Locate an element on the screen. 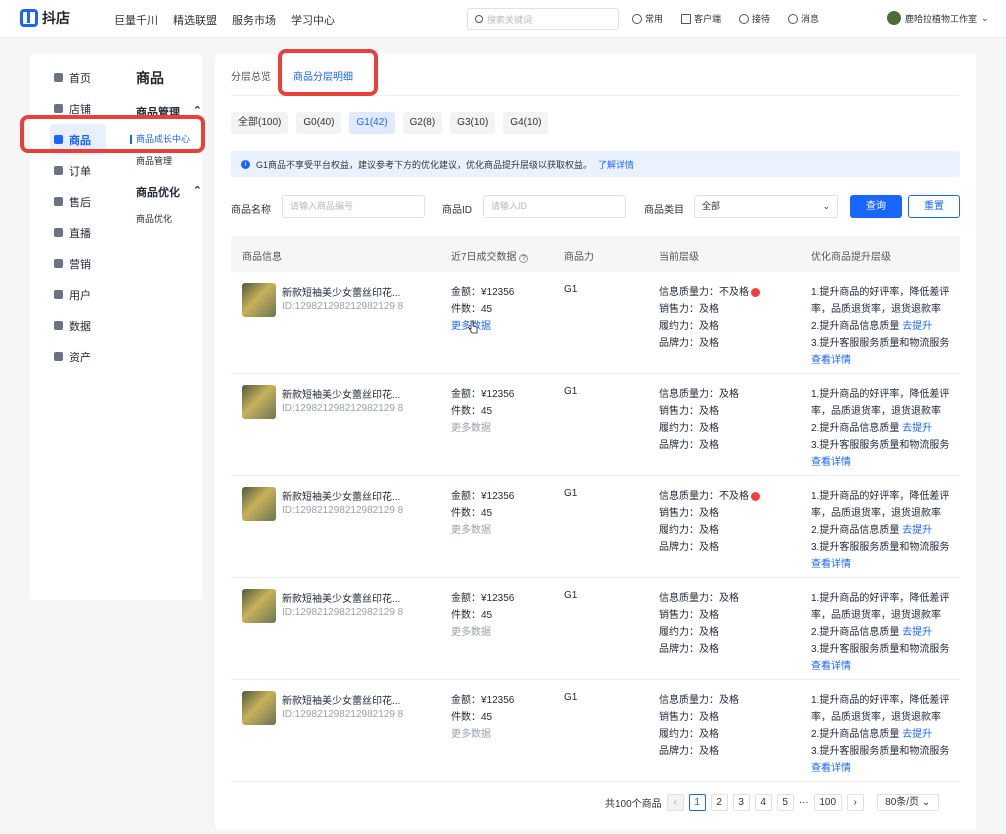  sidebar-item-order: 订单 is located at coordinates (79, 170).